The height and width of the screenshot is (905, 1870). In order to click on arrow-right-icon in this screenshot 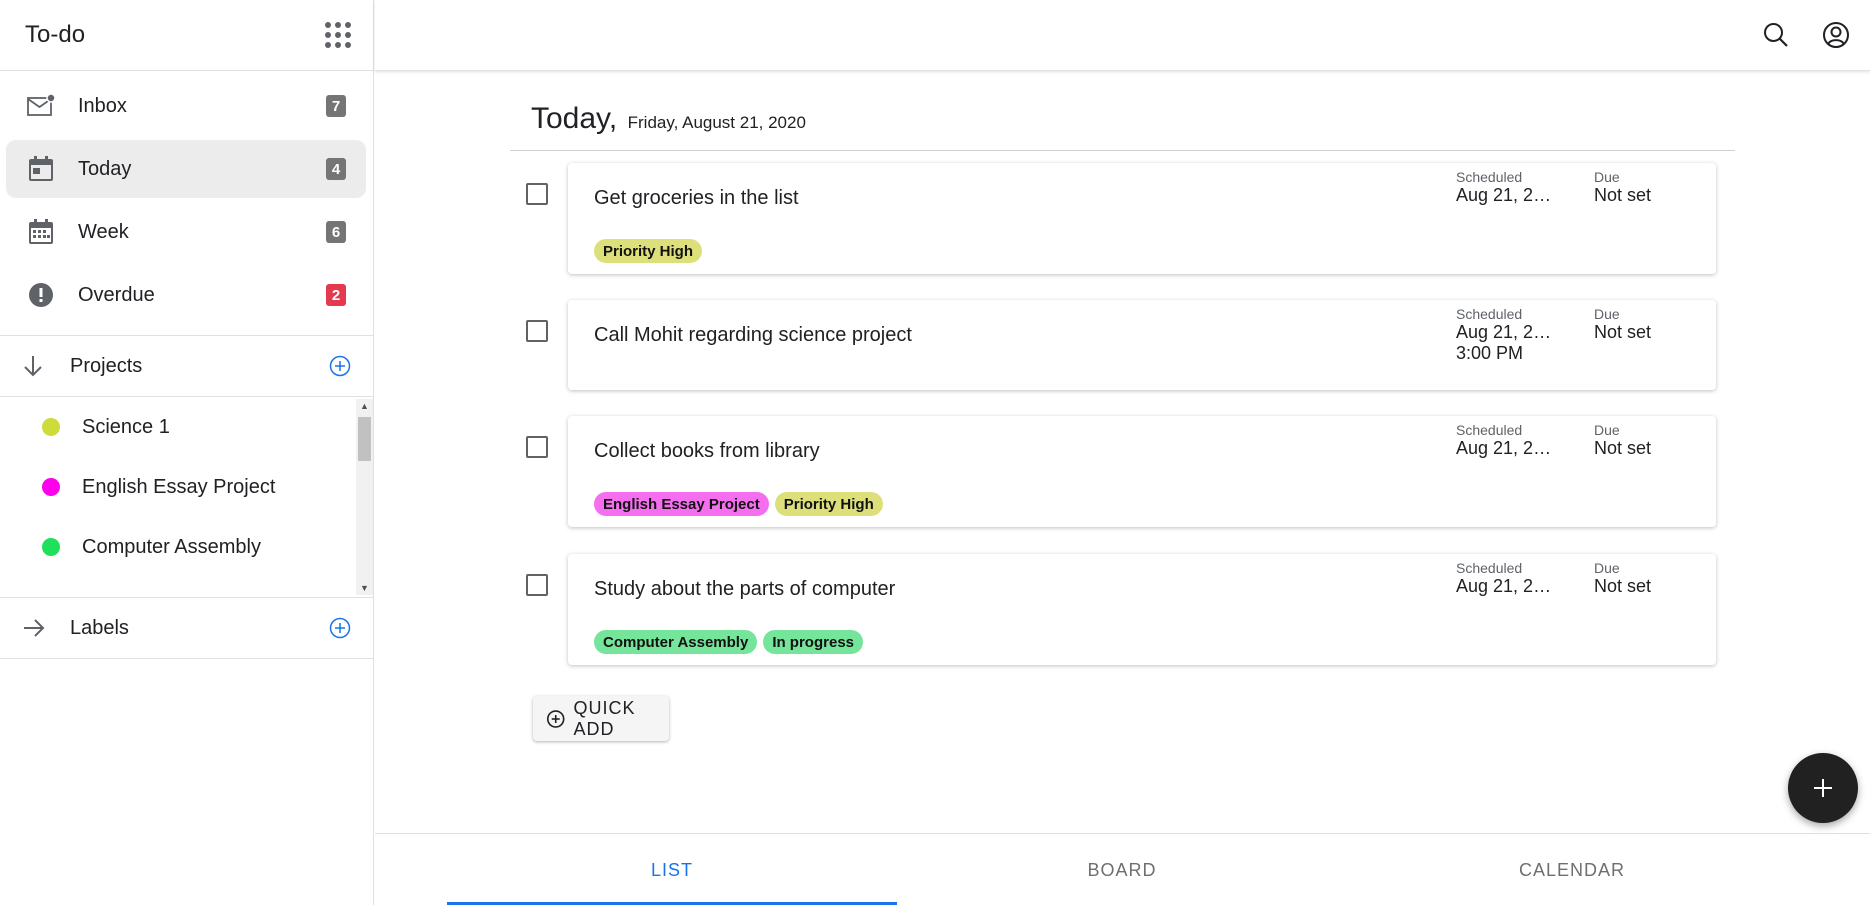, I will do `click(35, 628)`.